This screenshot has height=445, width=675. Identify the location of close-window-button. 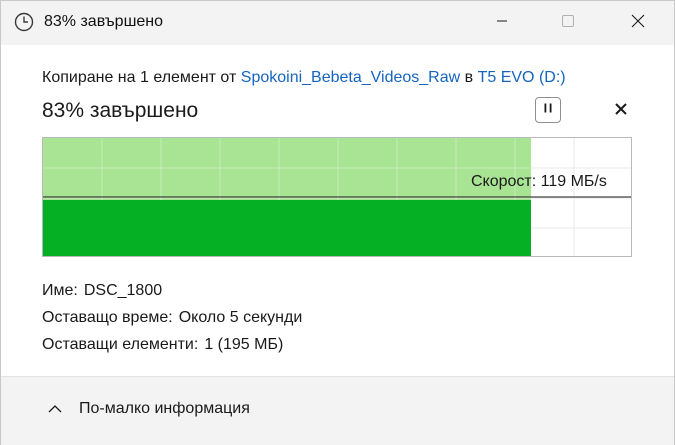
(638, 23).